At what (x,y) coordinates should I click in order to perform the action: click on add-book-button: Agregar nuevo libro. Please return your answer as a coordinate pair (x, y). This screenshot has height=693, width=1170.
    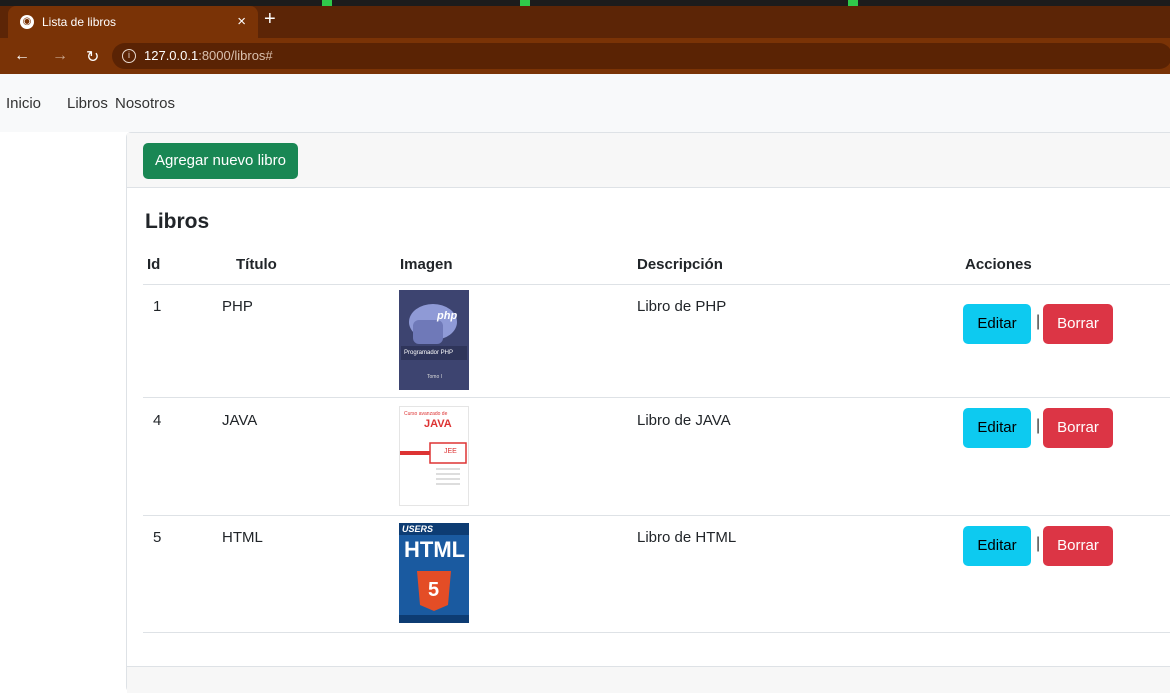
    Looking at the image, I should click on (220, 161).